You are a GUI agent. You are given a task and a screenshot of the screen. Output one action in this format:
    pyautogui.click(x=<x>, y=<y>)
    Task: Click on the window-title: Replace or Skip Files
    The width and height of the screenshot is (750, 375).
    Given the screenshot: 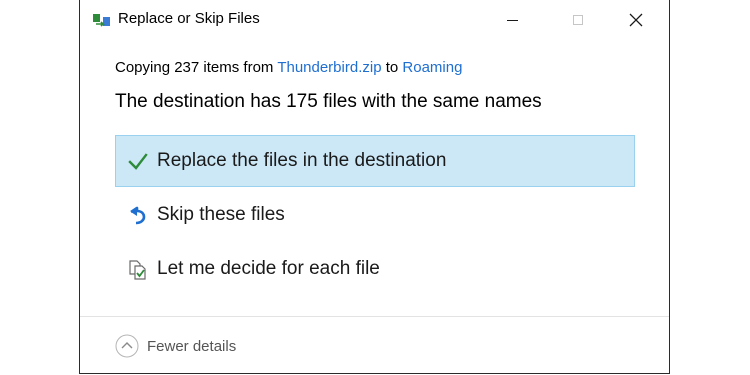 What is the action you would take?
    pyautogui.click(x=189, y=18)
    